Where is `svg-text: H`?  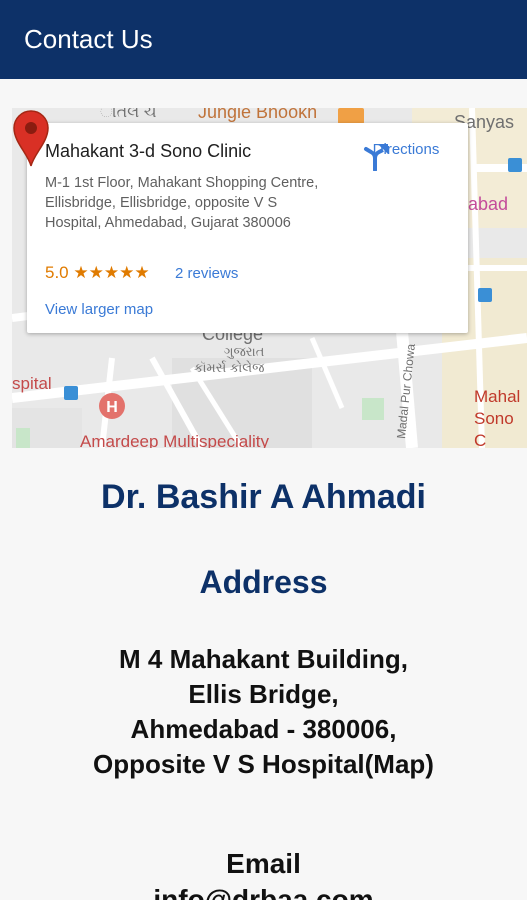 svg-text: H is located at coordinates (112, 407).